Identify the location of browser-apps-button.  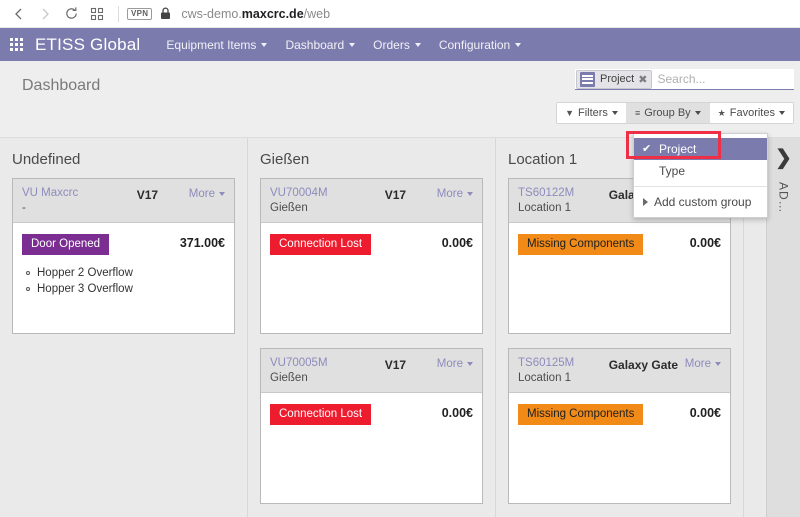
(97, 14).